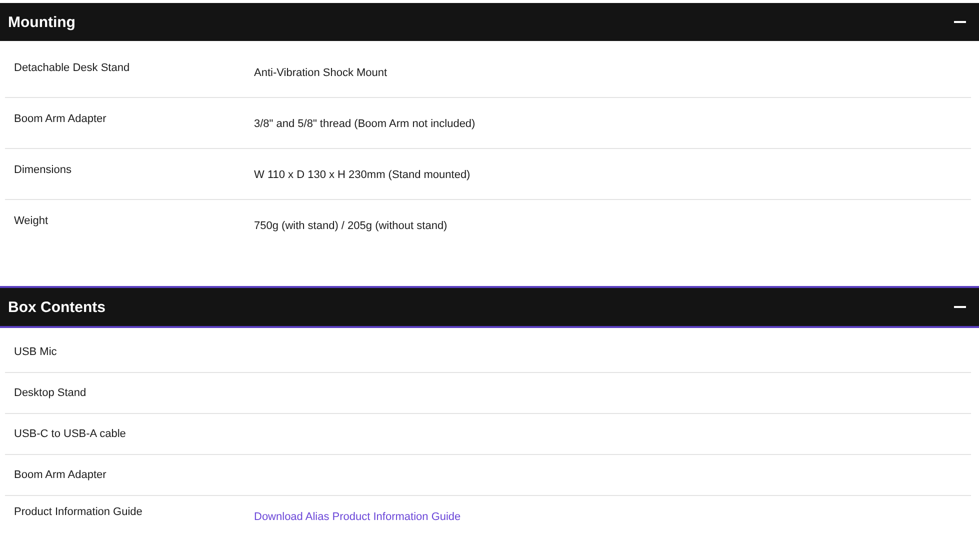 The height and width of the screenshot is (550, 979). What do you see at coordinates (70, 434) in the screenshot?
I see `spec-label: USB-C to USB-A cable` at bounding box center [70, 434].